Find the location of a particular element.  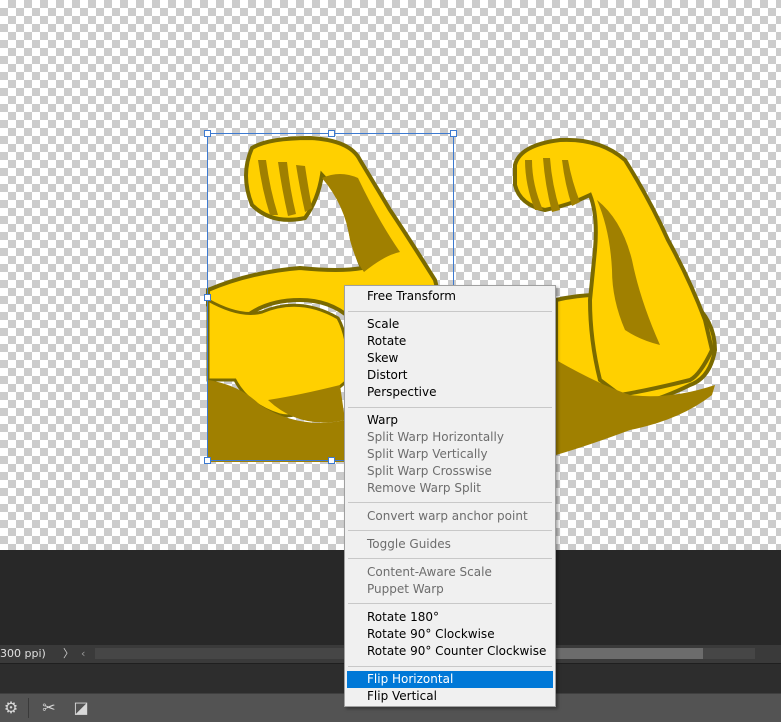

status-menu-arrow-icon: 〉 is located at coordinates (68, 654).